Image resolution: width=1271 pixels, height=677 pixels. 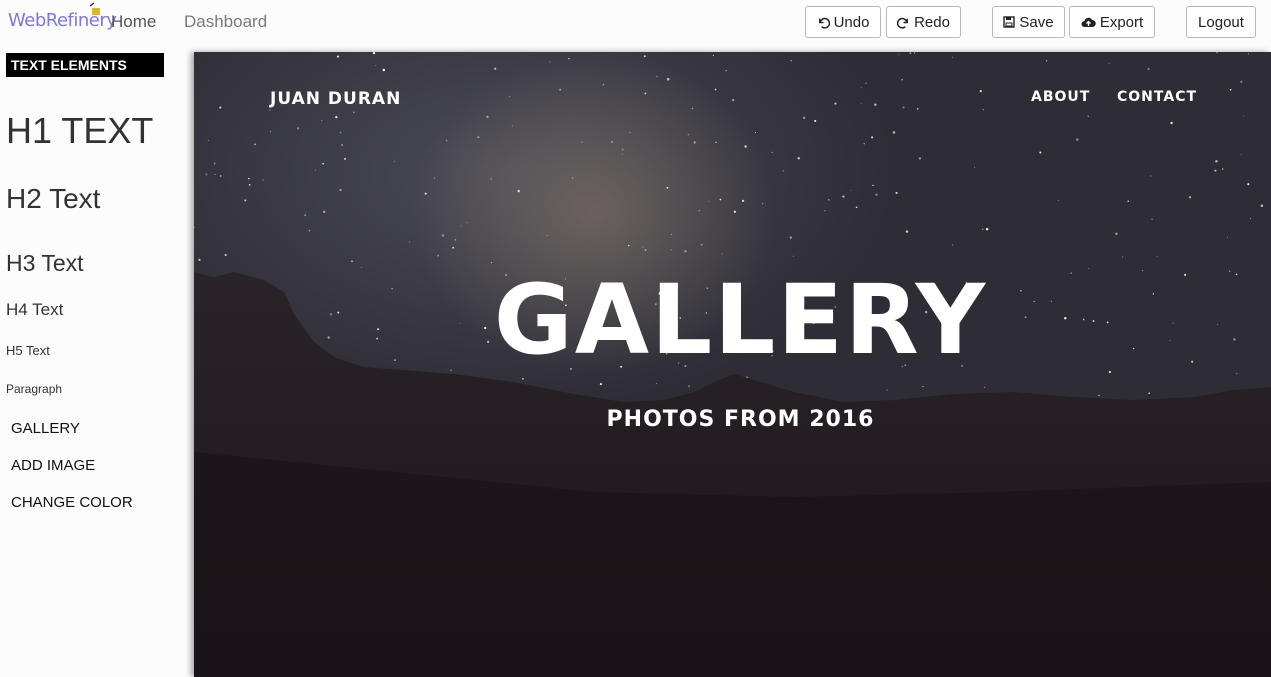 What do you see at coordinates (1060, 97) in the screenshot?
I see `about-link: ABOUT` at bounding box center [1060, 97].